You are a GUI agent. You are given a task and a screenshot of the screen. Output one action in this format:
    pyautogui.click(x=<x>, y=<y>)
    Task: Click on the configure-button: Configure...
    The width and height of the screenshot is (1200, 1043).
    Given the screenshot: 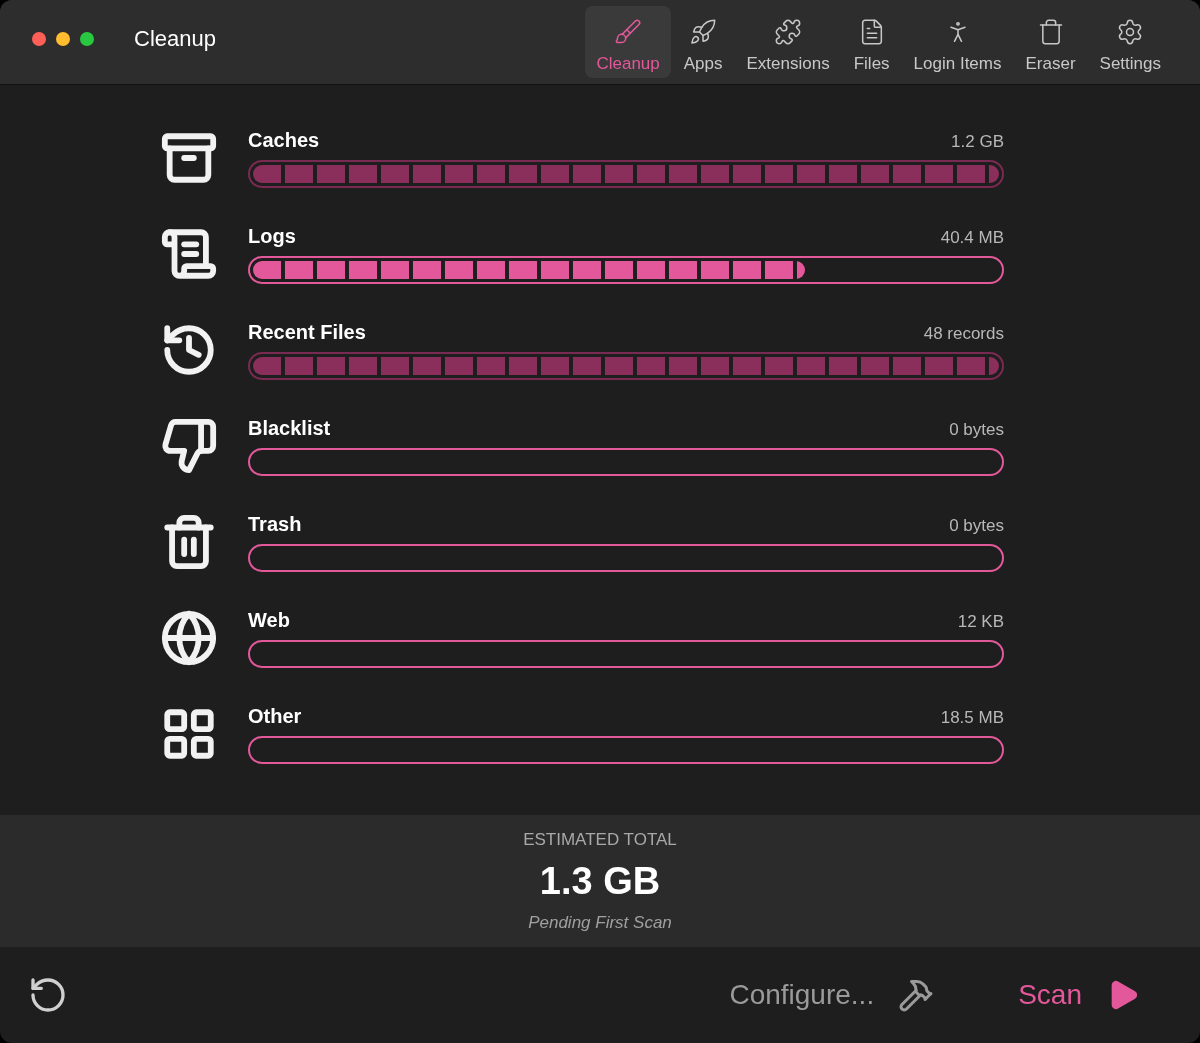 What is the action you would take?
    pyautogui.click(x=802, y=995)
    